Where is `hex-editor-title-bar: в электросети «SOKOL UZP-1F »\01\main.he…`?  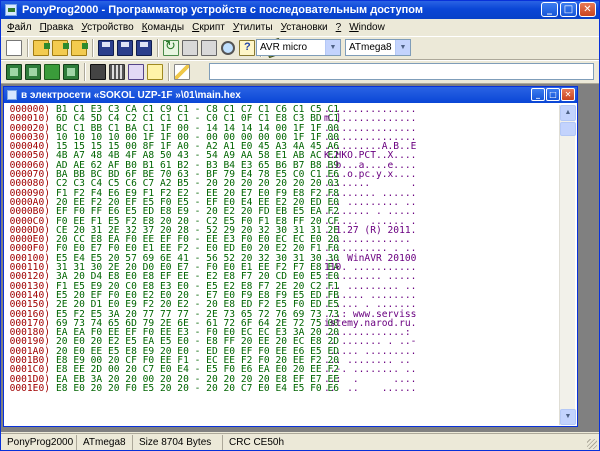
hex-editor-title-bar: в электросети «SOKOL UZP-1F »\01\main.he… is located at coordinates (290, 95).